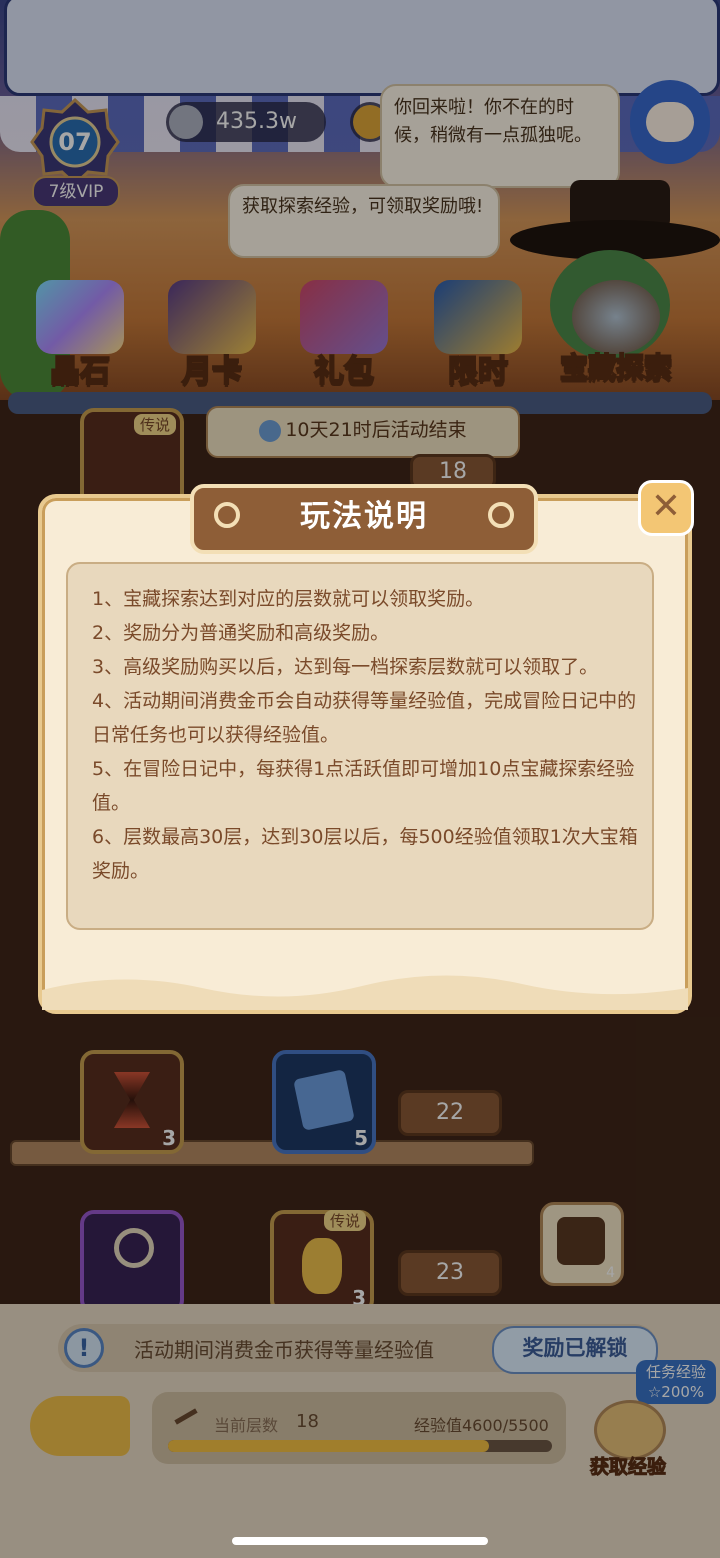 This screenshot has height=1558, width=720. I want to click on rule-item: 2、奖励分为普通奖励和高级奖励。, so click(241, 633).